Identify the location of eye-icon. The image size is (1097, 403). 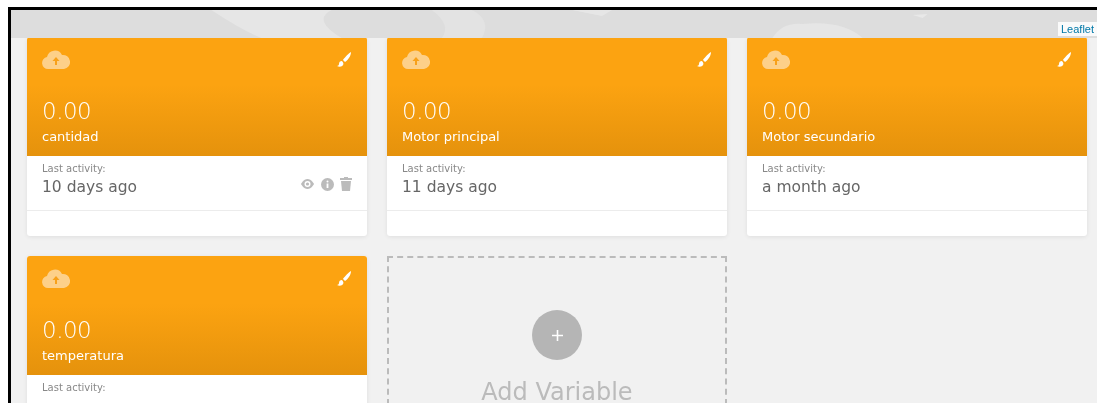
(307, 184).